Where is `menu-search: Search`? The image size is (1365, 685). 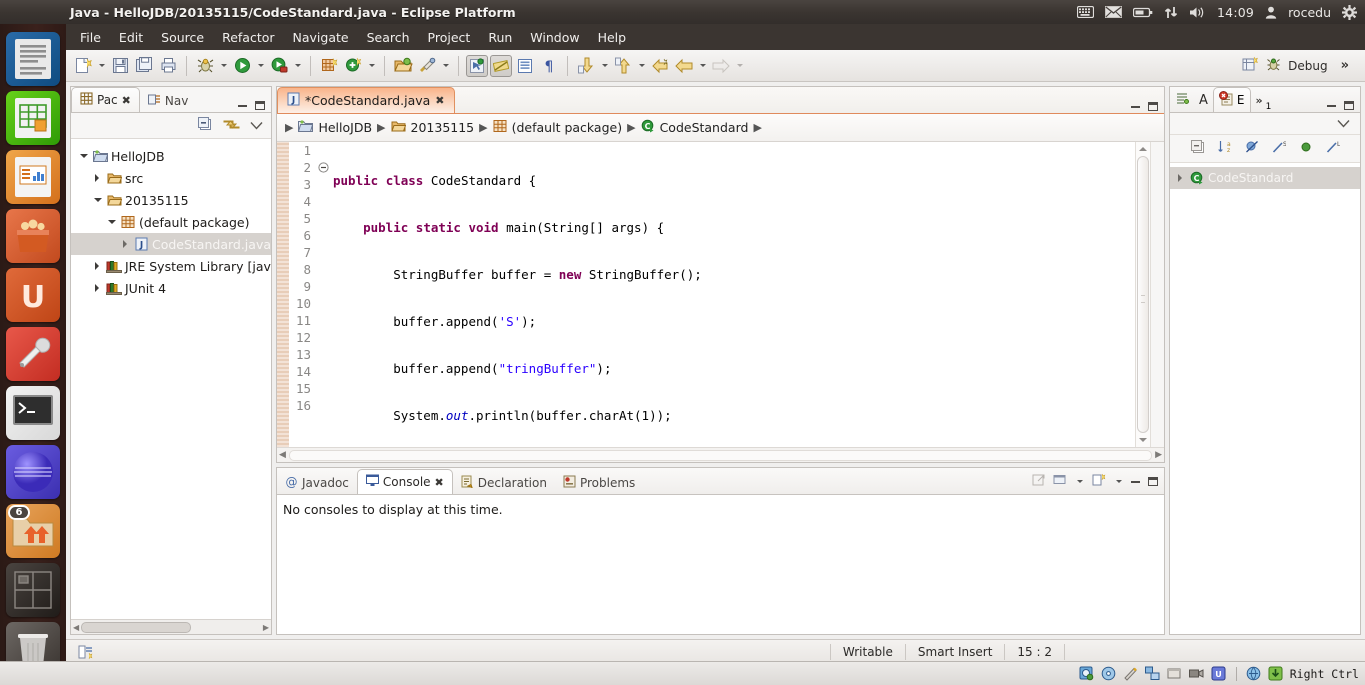
menu-search: Search is located at coordinates (388, 37).